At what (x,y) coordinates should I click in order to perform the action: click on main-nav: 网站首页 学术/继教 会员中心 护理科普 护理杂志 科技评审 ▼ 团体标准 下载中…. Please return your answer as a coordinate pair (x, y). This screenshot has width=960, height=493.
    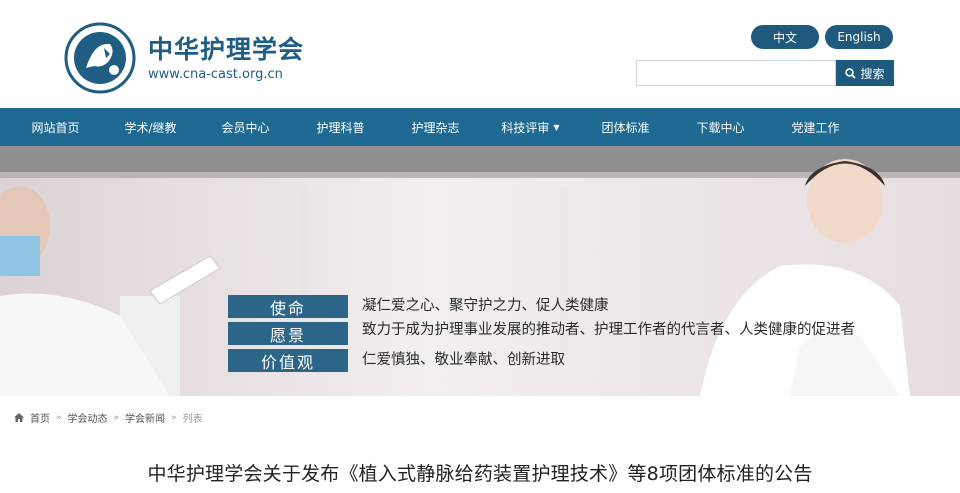
    Looking at the image, I should click on (480, 127).